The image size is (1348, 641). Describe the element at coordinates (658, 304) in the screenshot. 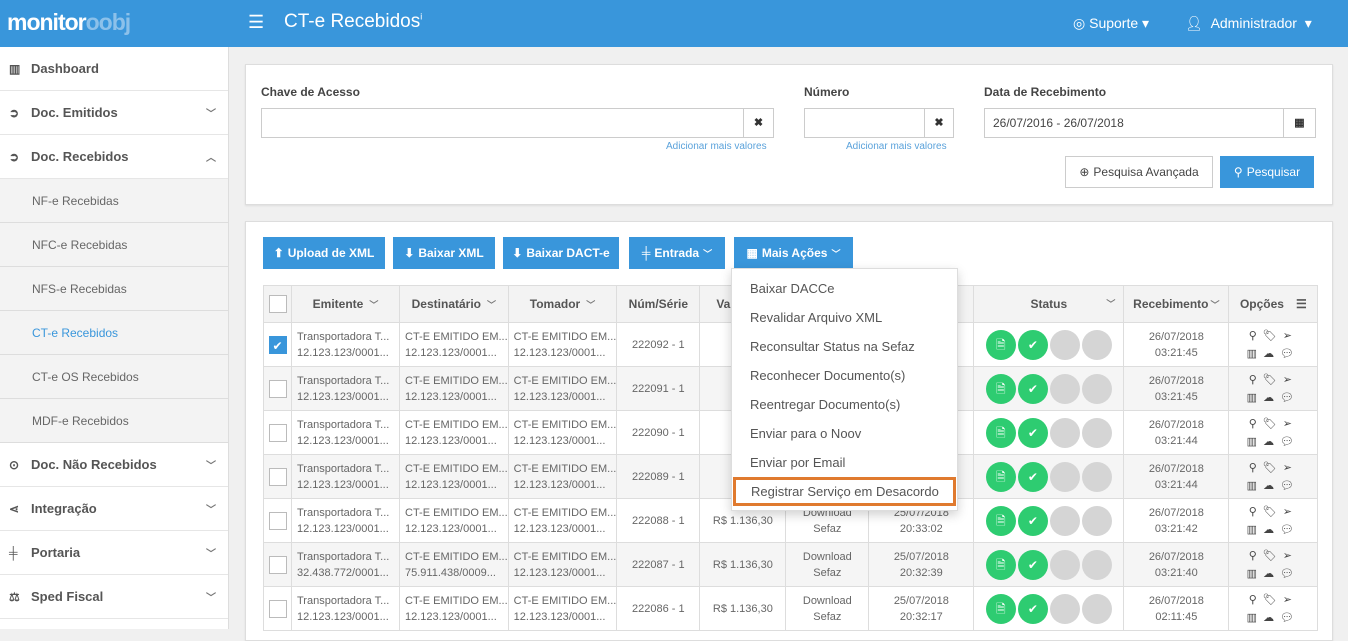

I see `column-header-num-serie: Núm/Série` at that location.